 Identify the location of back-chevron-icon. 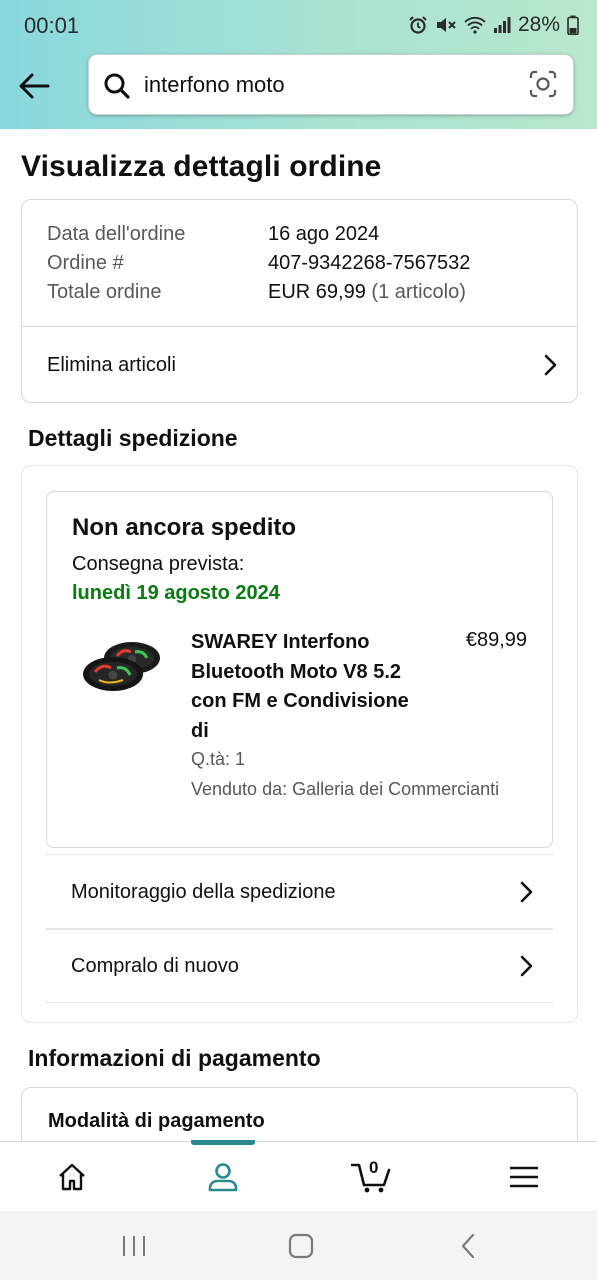
(468, 1246).